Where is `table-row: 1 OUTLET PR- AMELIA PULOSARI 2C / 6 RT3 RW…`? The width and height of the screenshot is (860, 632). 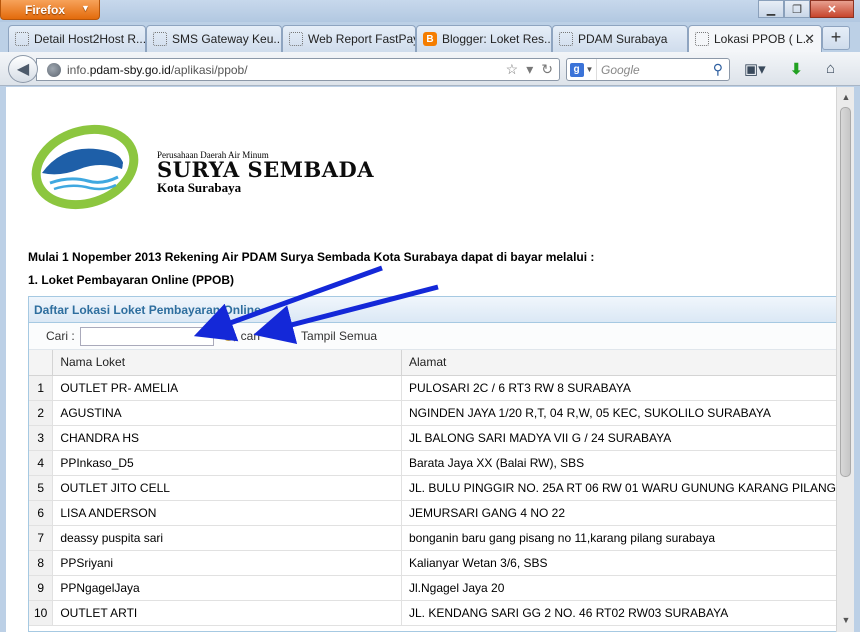
table-row: 1 OUTLET PR- AMELIA PULOSARI 2C / 6 RT3 RW… is located at coordinates (432, 388).